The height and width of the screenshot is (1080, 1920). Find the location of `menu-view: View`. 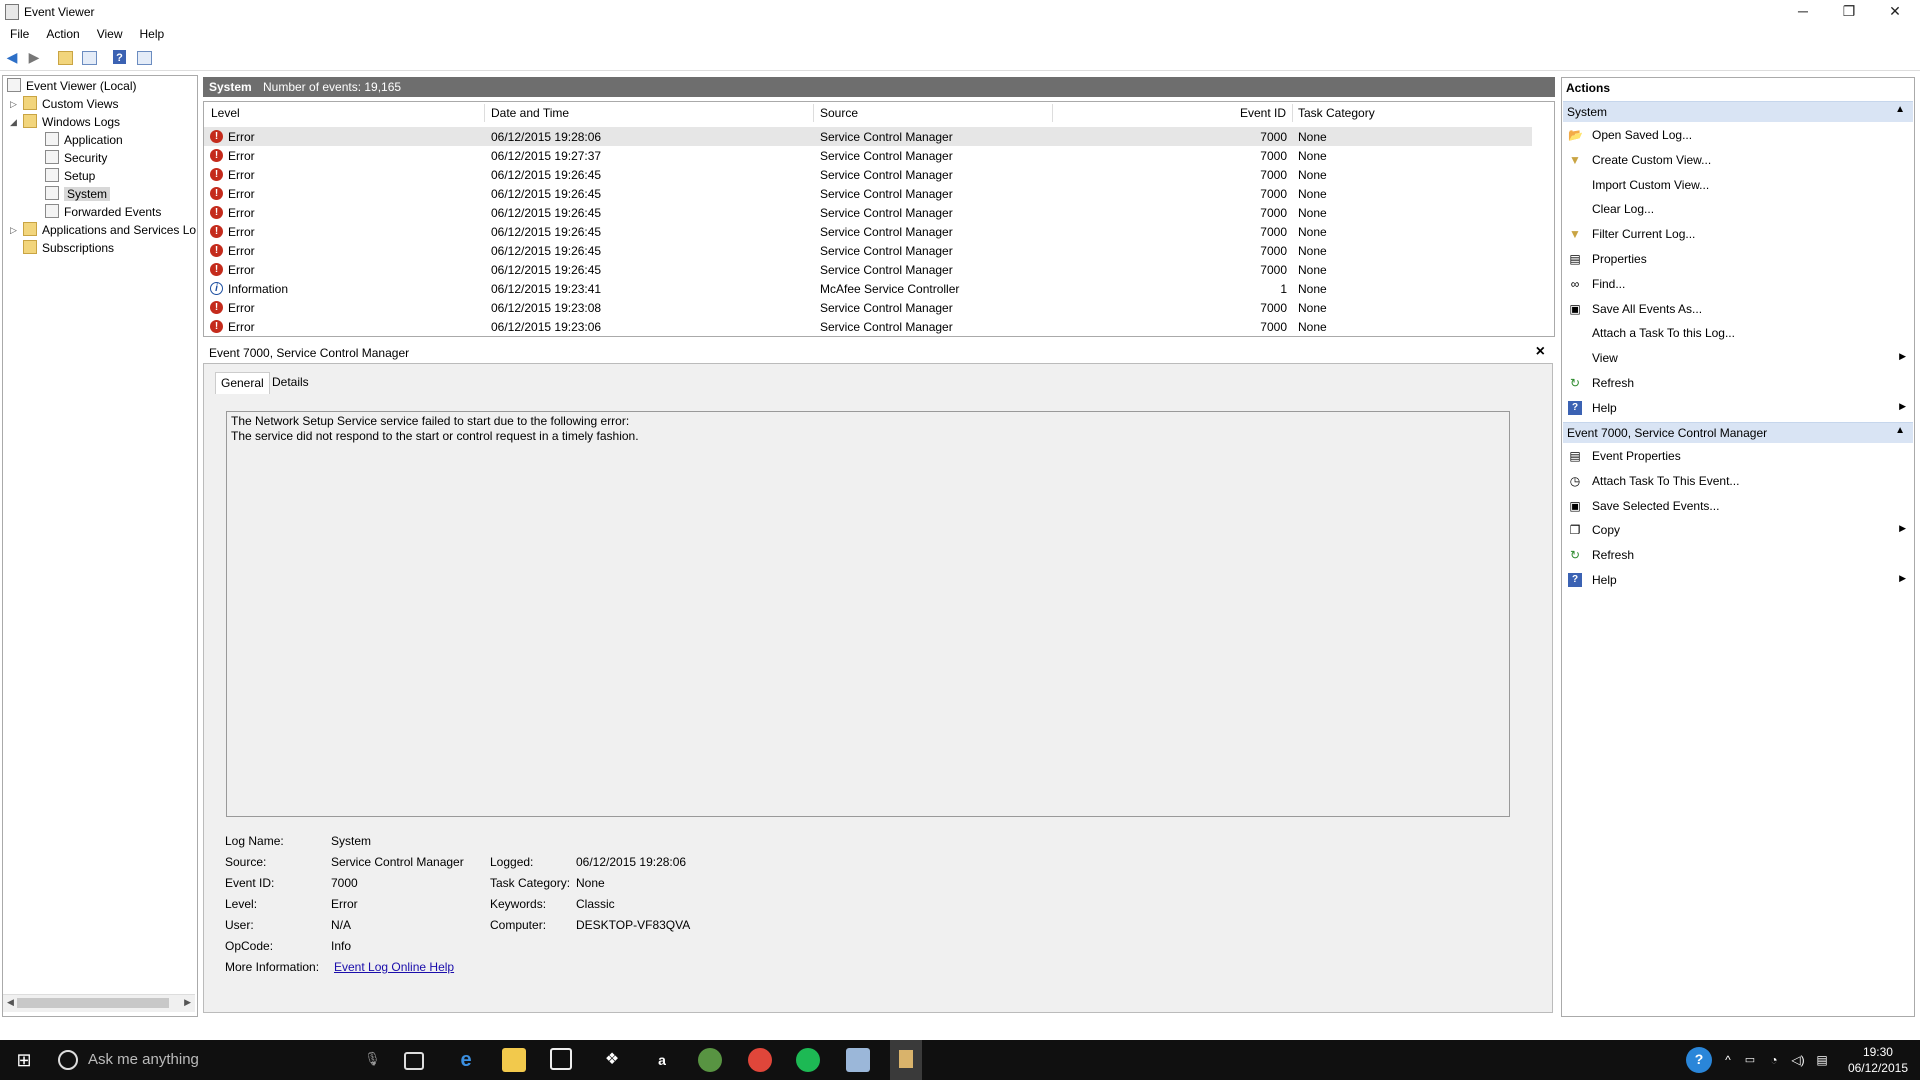

menu-view: View is located at coordinates (108, 32).